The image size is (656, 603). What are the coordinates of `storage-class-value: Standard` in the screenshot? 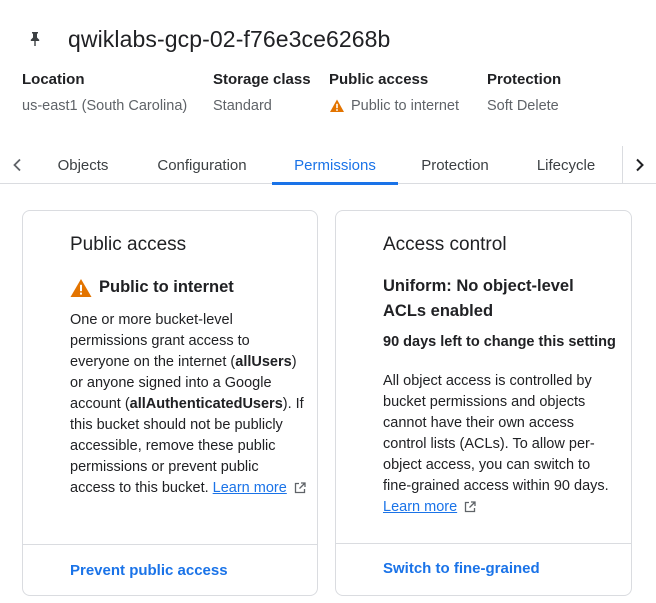 It's located at (242, 106).